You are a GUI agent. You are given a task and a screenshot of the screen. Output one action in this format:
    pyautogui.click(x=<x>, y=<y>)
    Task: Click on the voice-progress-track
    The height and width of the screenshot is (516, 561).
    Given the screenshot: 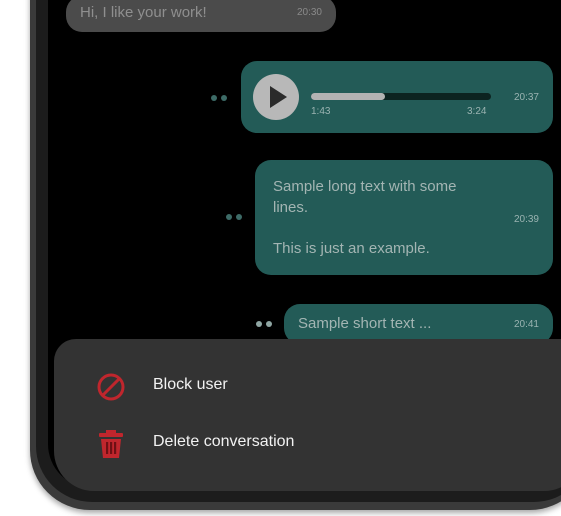 What is the action you would take?
    pyautogui.click(x=401, y=96)
    